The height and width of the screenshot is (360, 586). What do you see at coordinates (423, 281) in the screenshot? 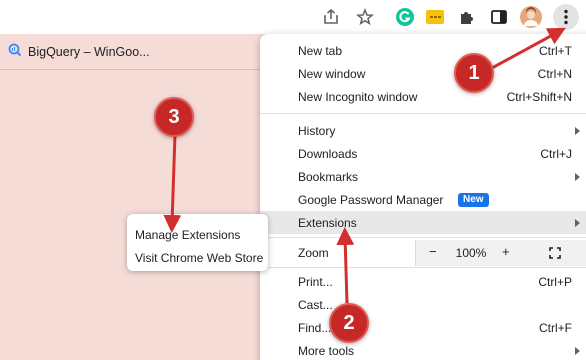
I see `menu-item-print: Print... Ctrl+P` at bounding box center [423, 281].